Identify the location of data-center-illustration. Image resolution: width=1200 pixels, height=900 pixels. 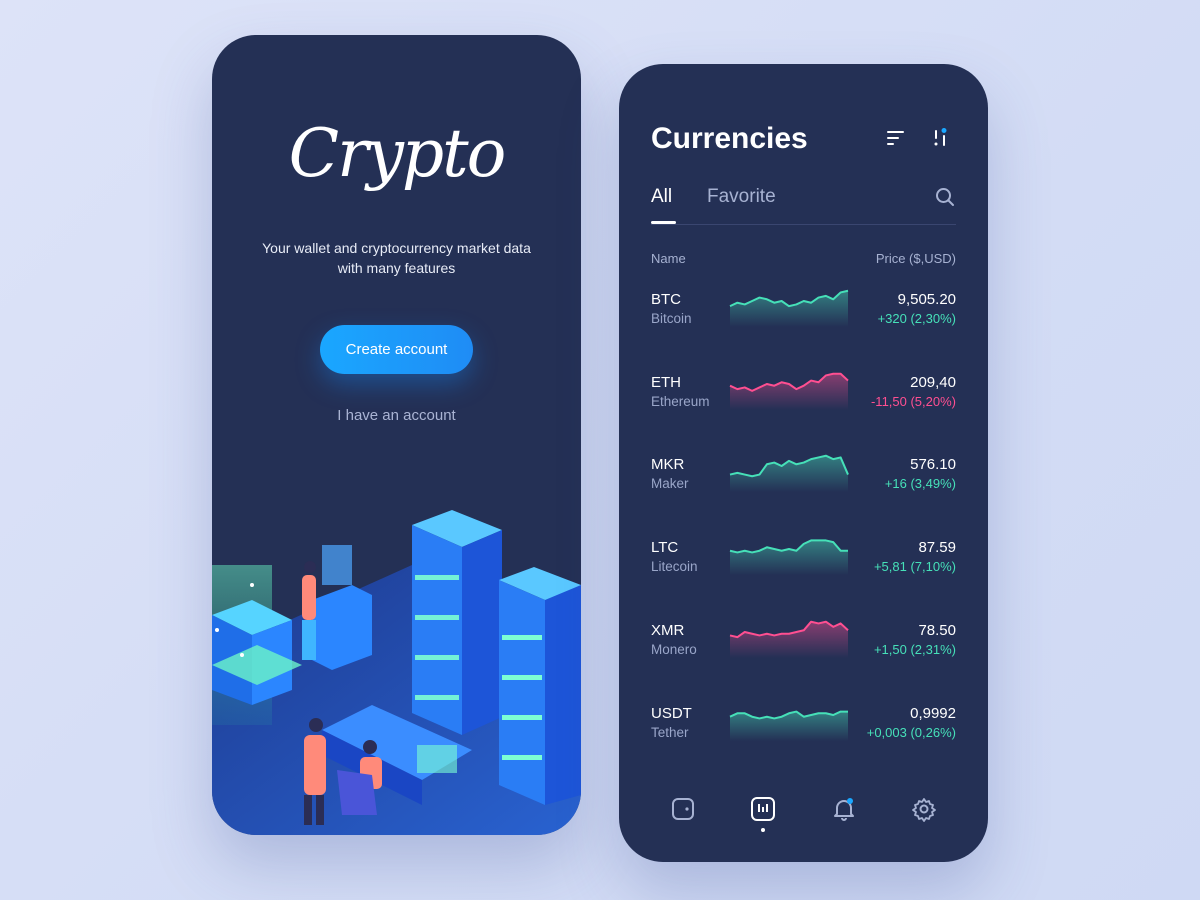
(396, 672).